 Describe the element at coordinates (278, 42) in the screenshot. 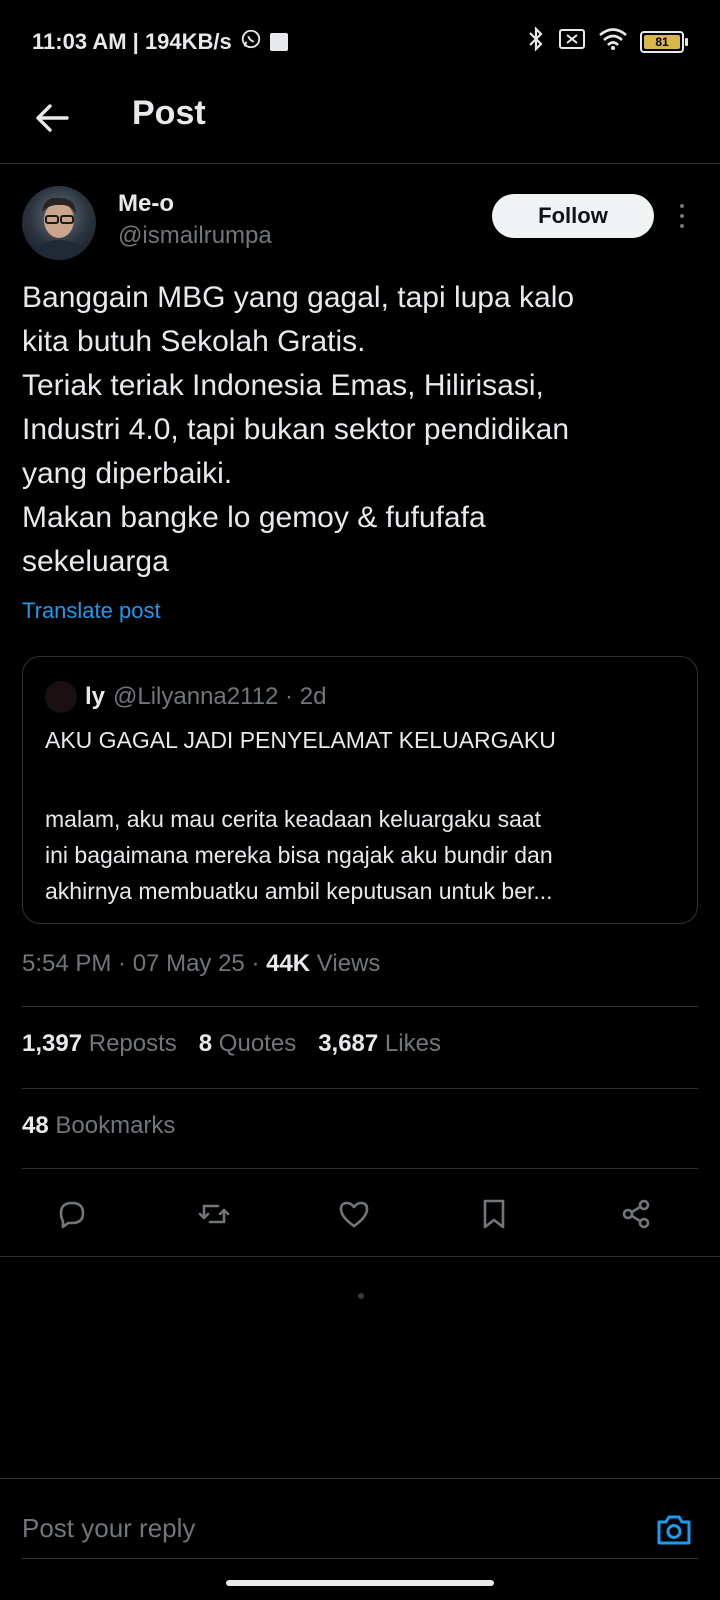

I see `notification-square-icon` at that location.